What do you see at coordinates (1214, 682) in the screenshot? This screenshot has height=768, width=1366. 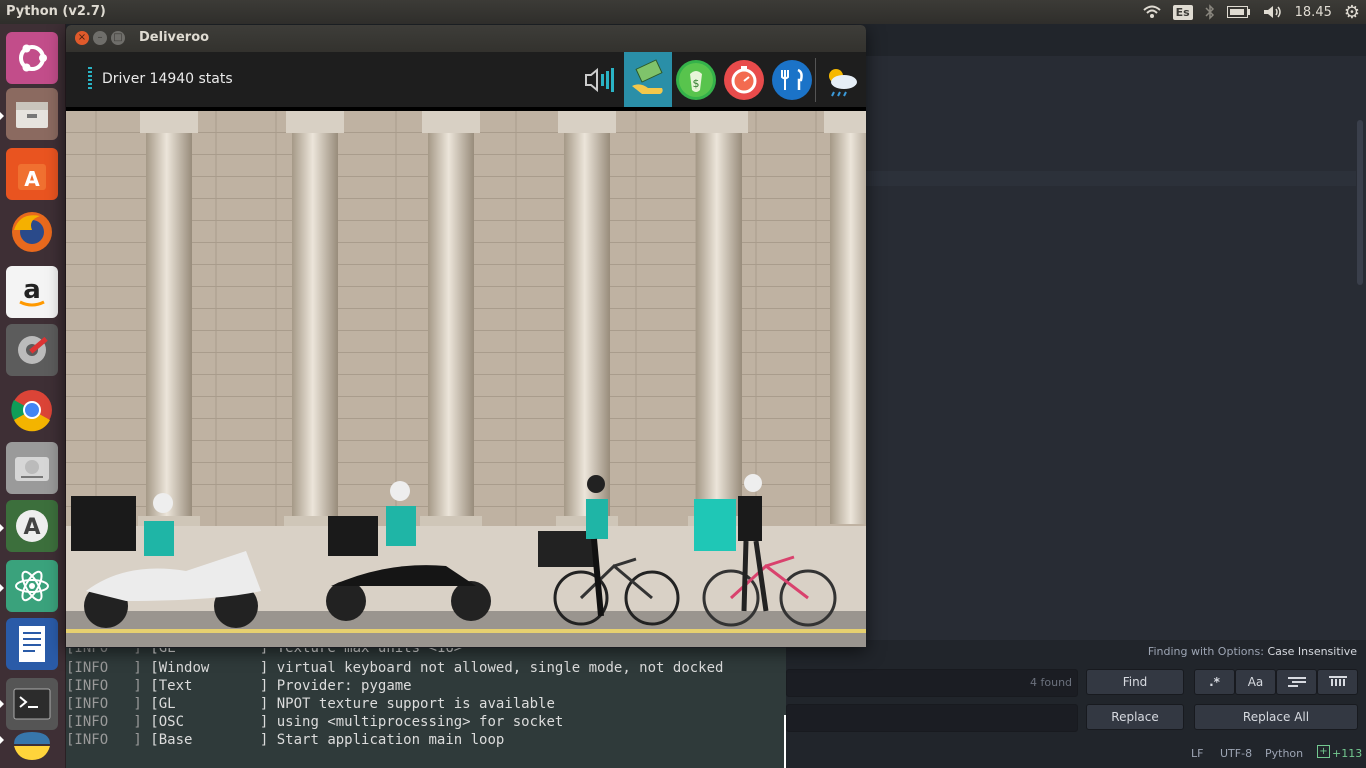 I see `regex-toggle: .*` at bounding box center [1214, 682].